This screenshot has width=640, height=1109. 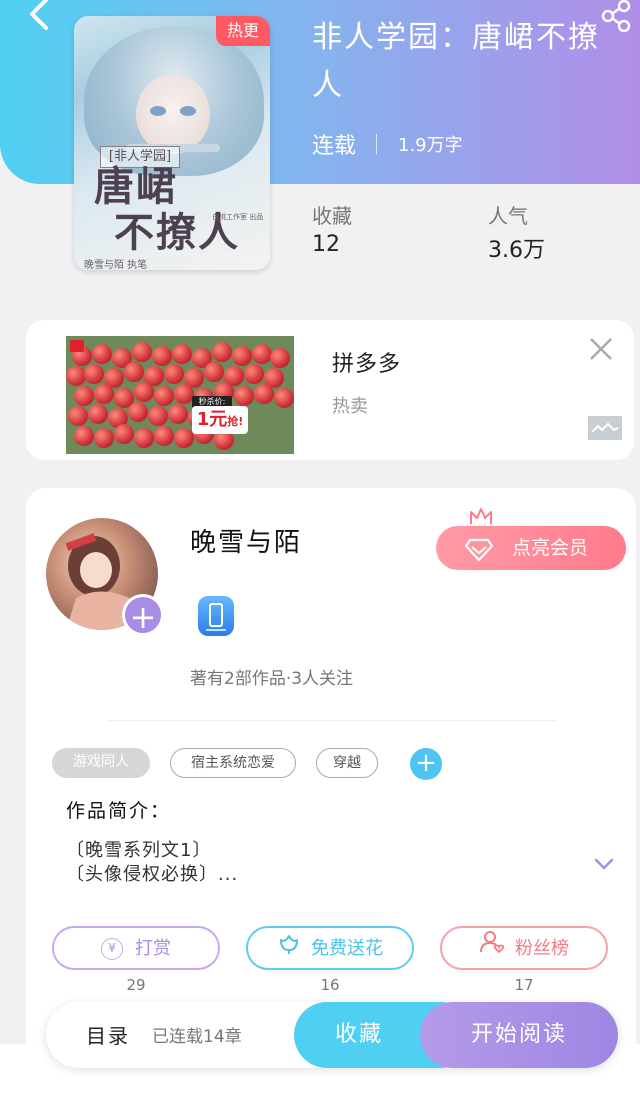 I want to click on ad-logo-icon, so click(x=605, y=427).